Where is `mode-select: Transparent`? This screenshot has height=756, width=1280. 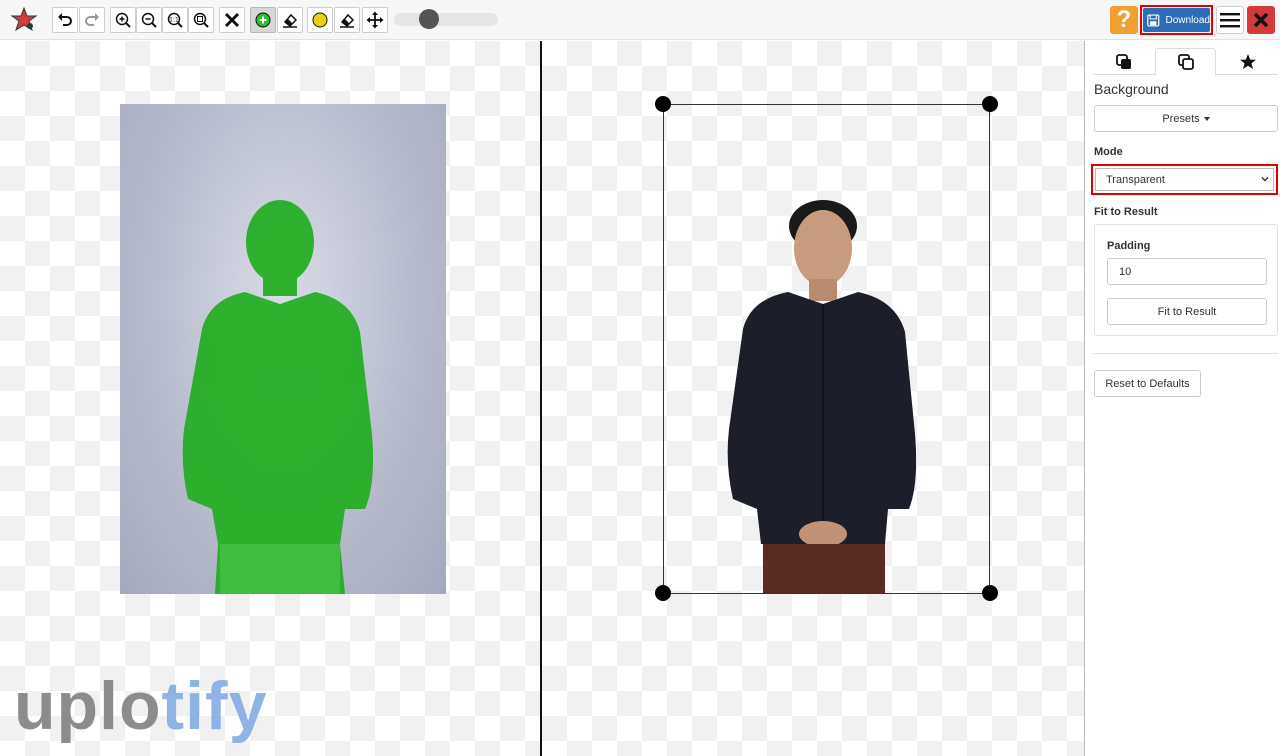 mode-select: Transparent is located at coordinates (1184, 179).